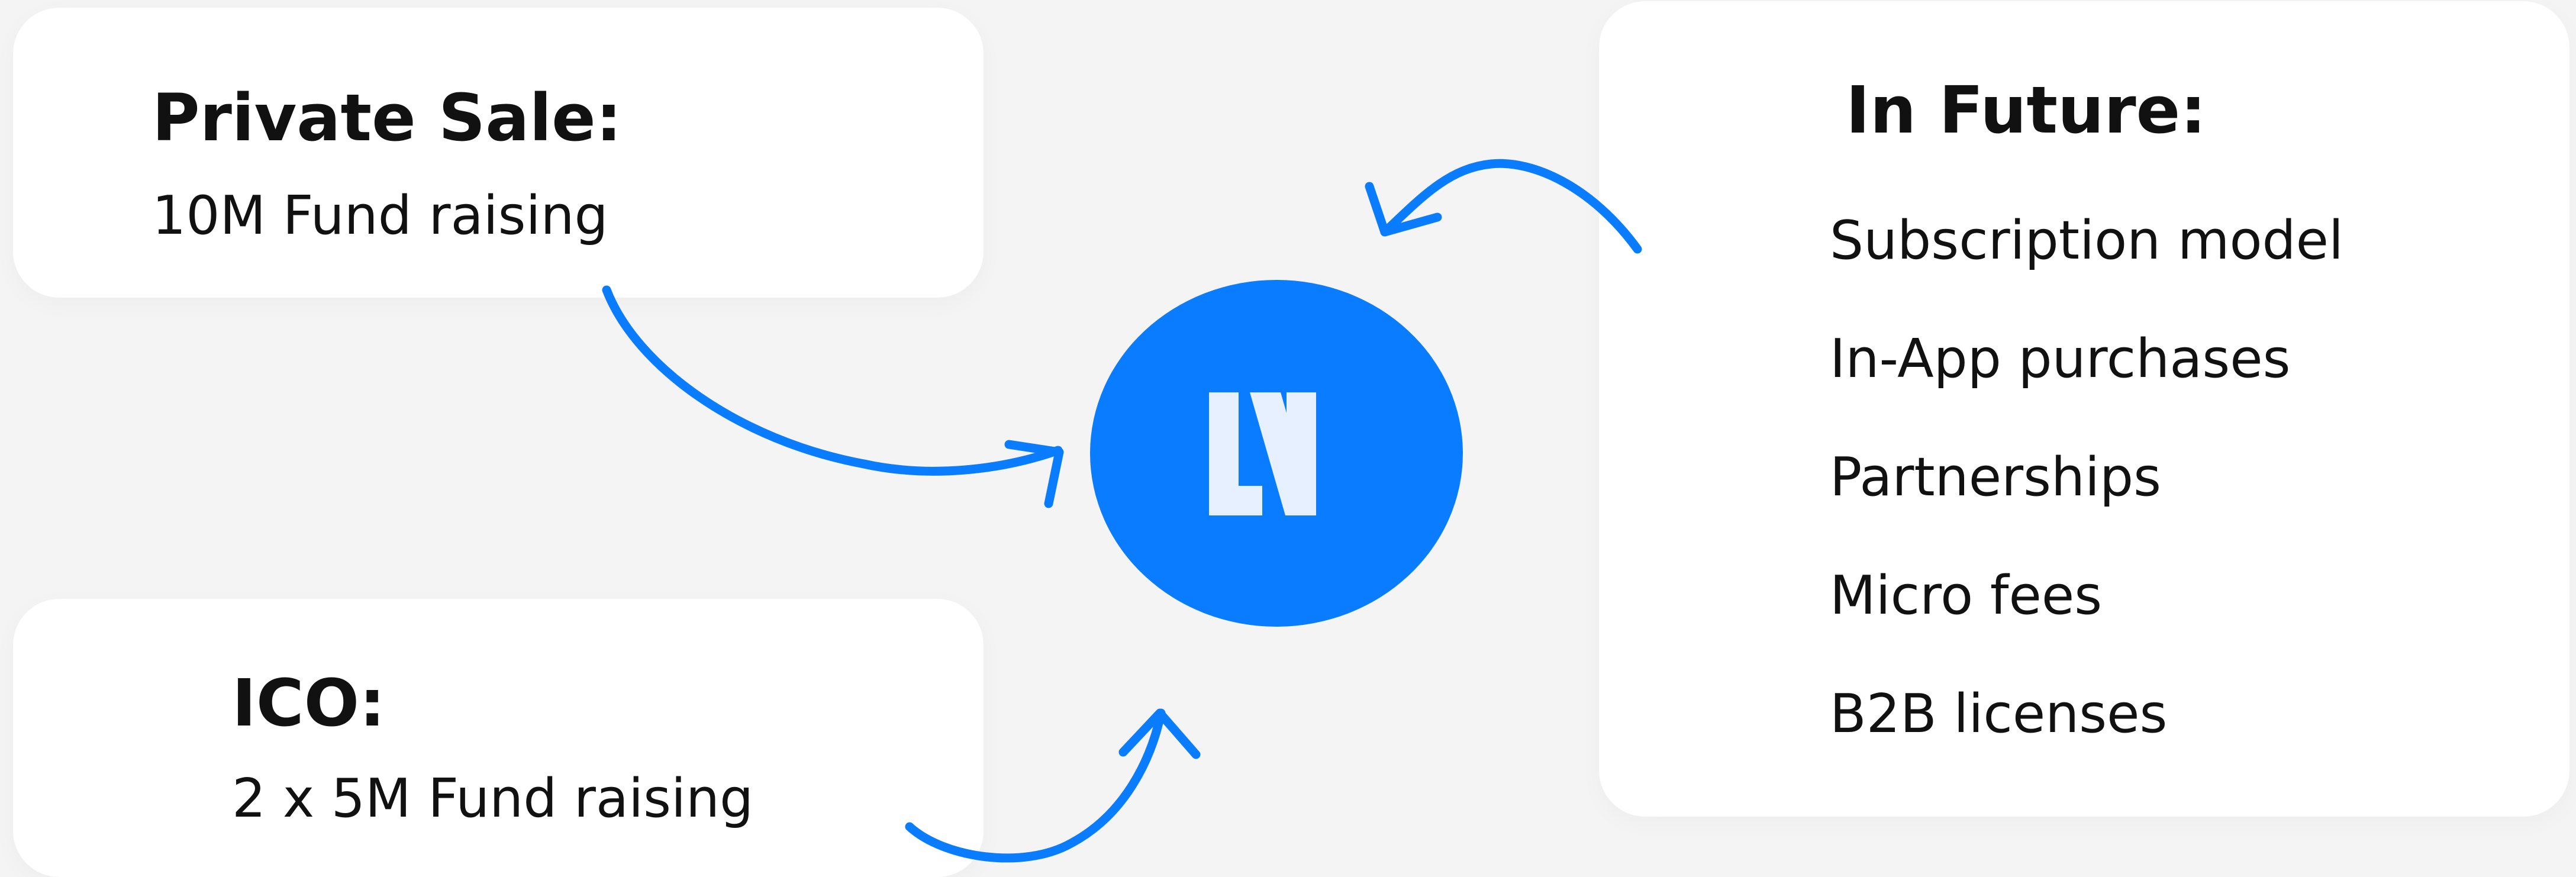  Describe the element at coordinates (309, 703) in the screenshot. I see `ico-title: ICO:` at that location.